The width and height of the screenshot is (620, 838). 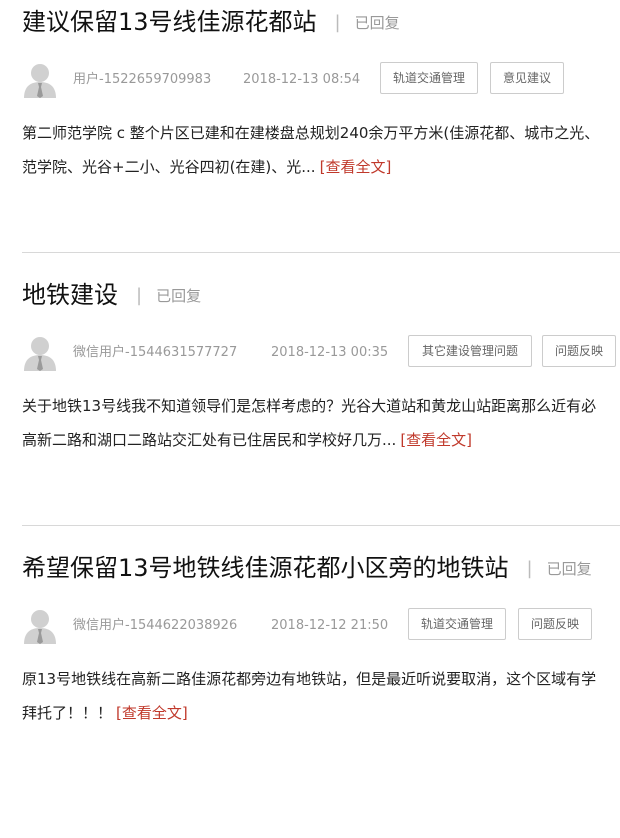 I want to click on post-time: 2018-12-13 00:35, so click(x=330, y=352).